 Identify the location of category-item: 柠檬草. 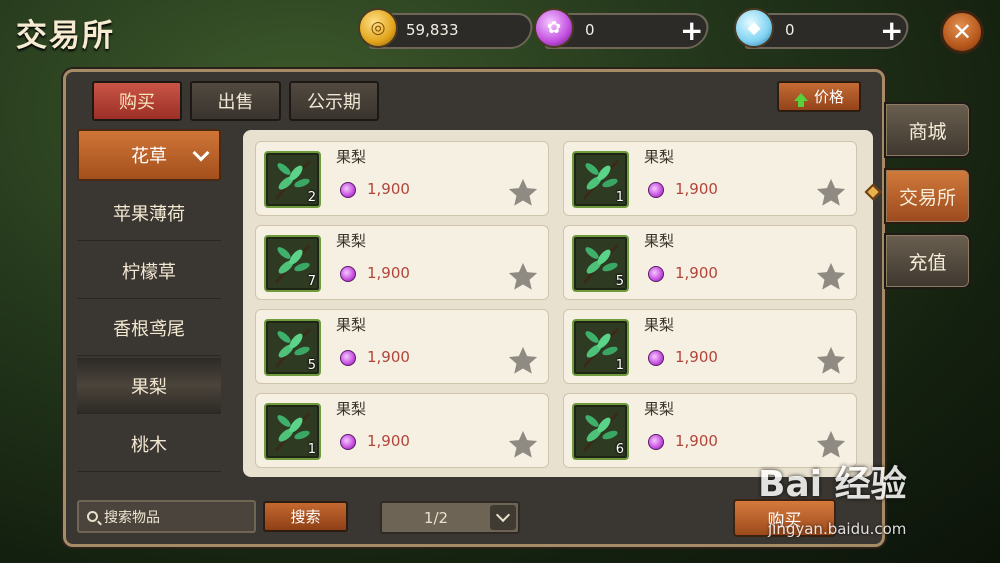
(149, 271).